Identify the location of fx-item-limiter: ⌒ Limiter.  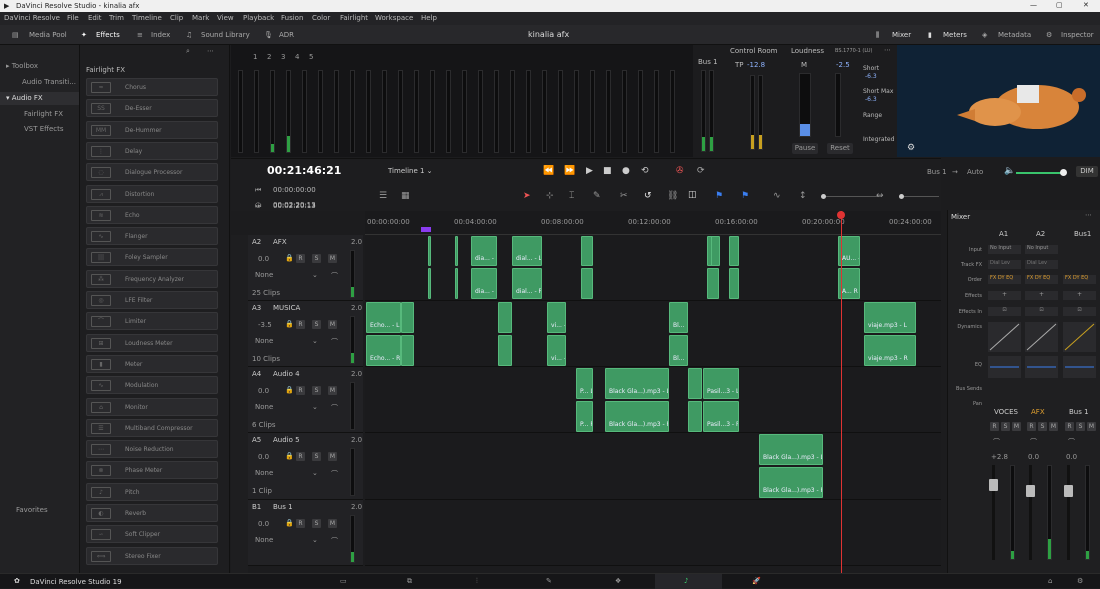
(152, 321).